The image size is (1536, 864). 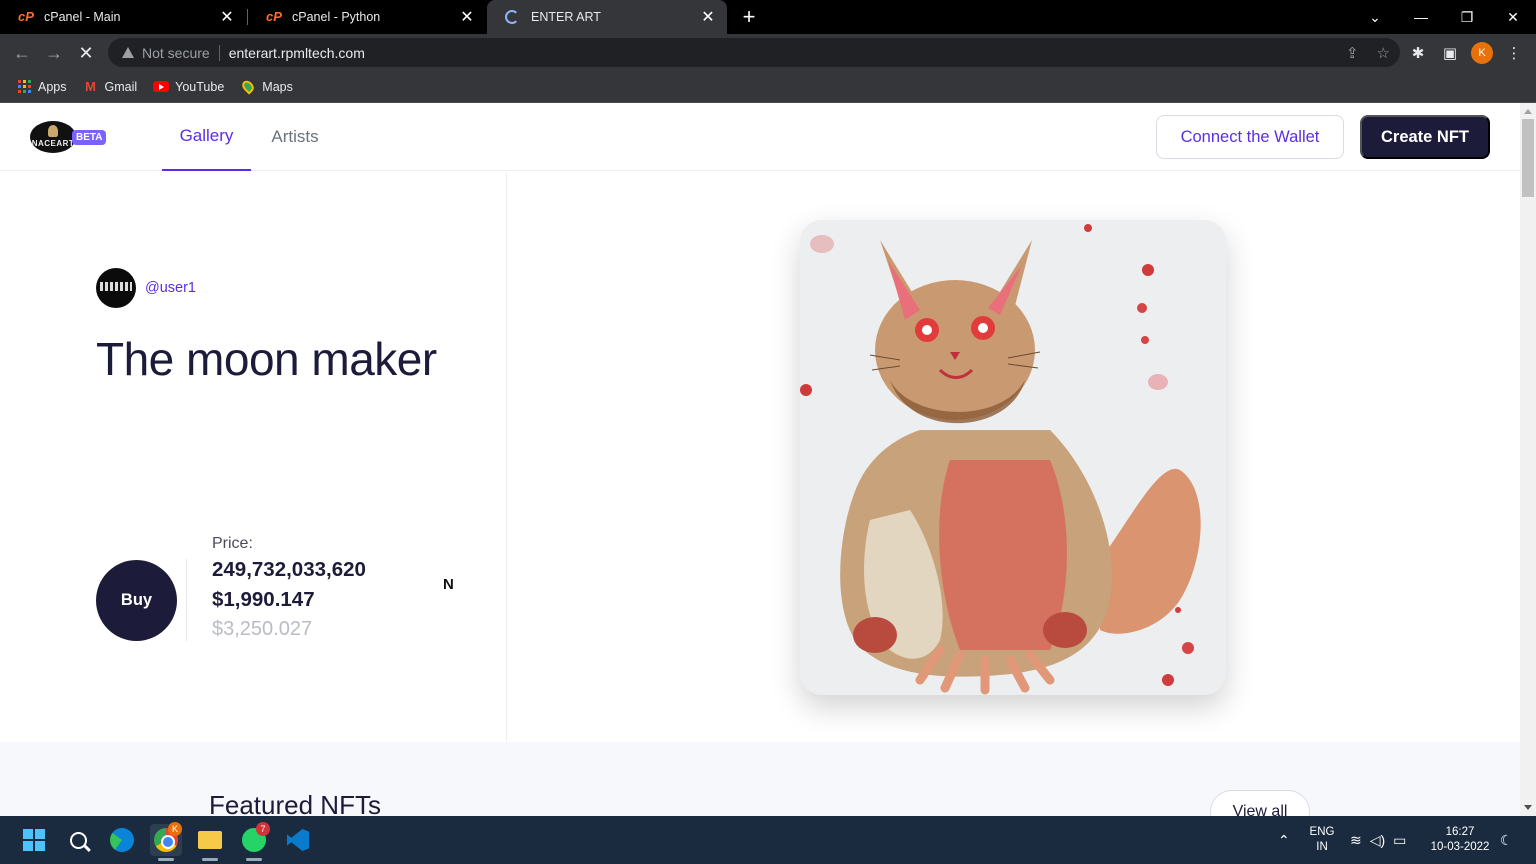 What do you see at coordinates (1322, 832) in the screenshot?
I see `lang-primary: ENG` at bounding box center [1322, 832].